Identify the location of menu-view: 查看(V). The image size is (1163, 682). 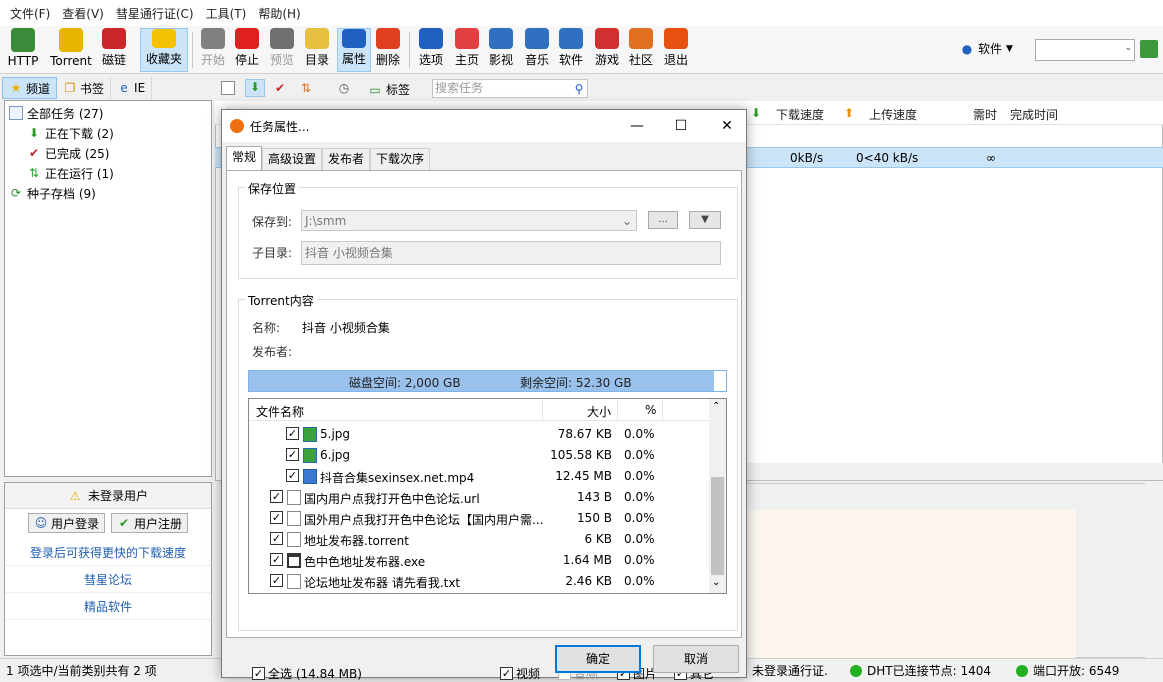
(83, 13).